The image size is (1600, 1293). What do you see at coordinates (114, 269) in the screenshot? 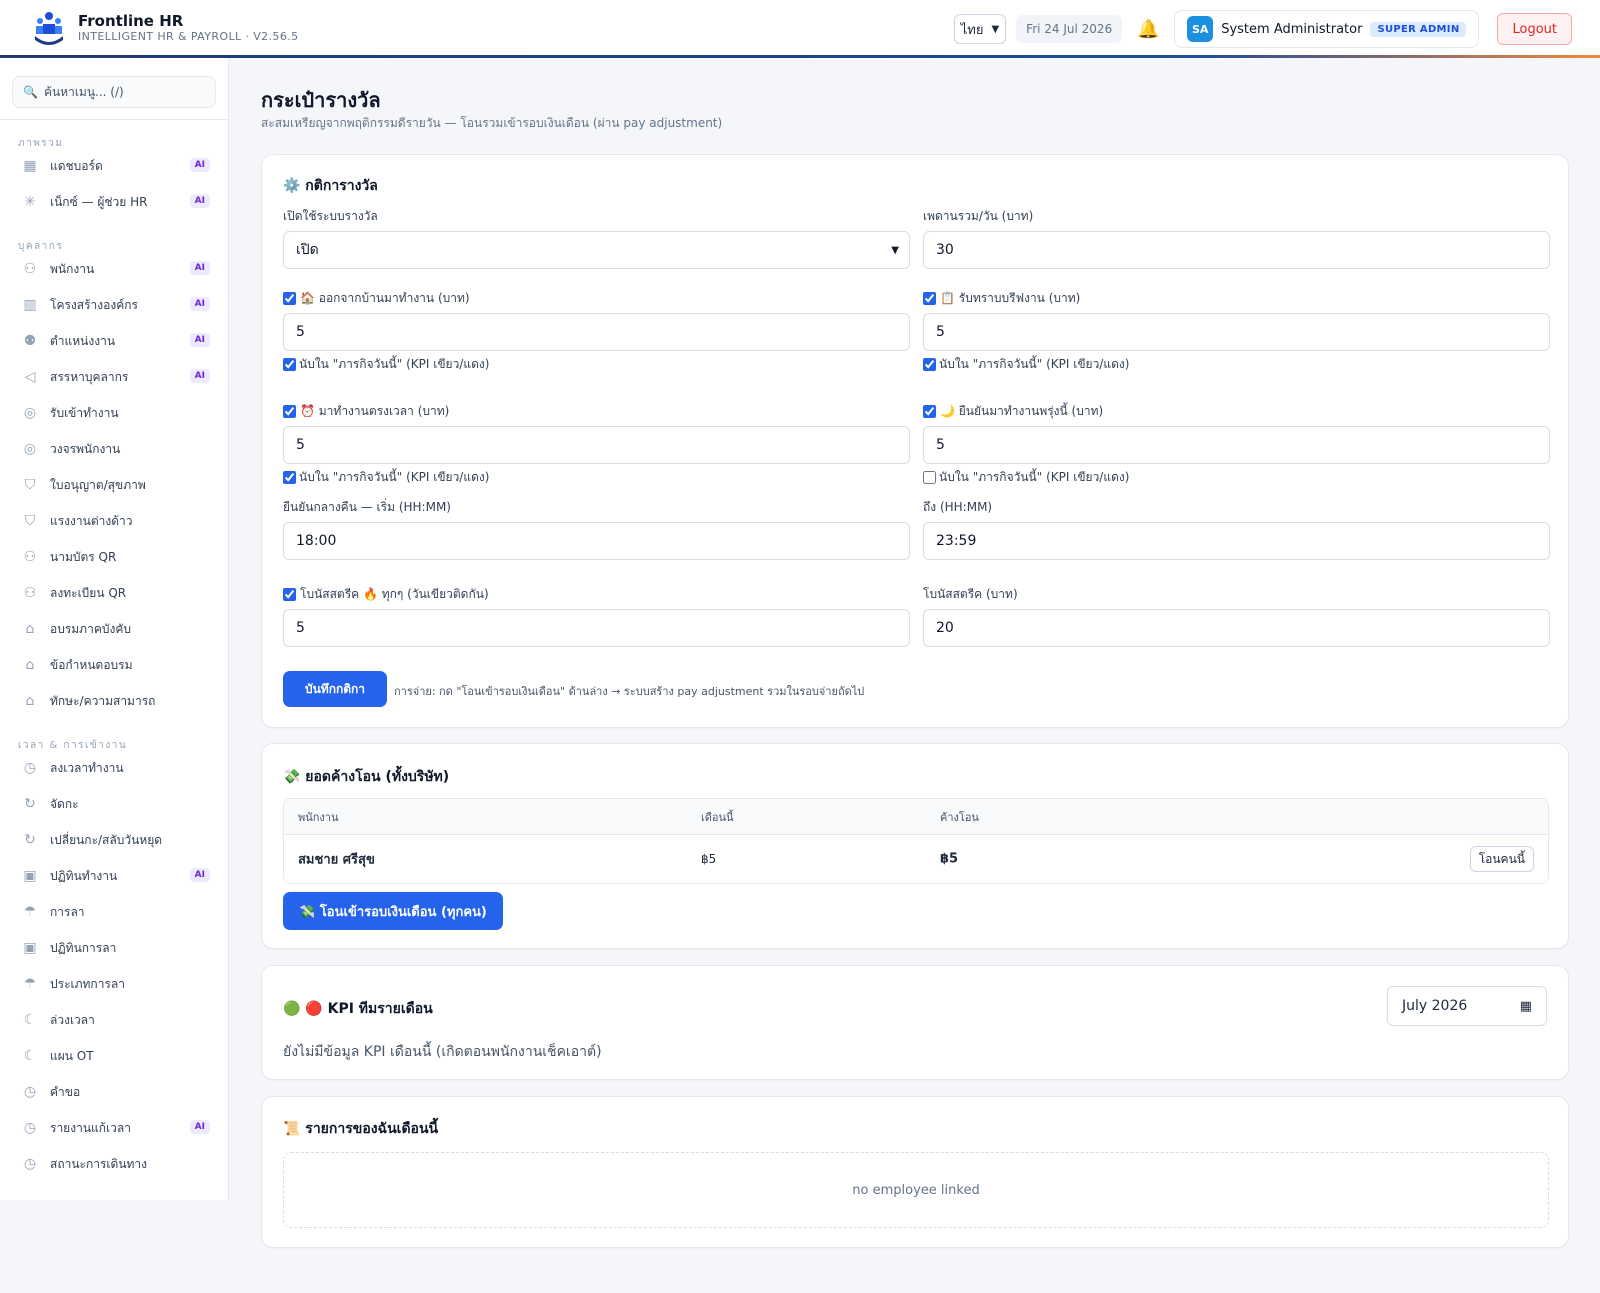
I see `sidebar-item: ⚇ พนักงาน AI` at bounding box center [114, 269].